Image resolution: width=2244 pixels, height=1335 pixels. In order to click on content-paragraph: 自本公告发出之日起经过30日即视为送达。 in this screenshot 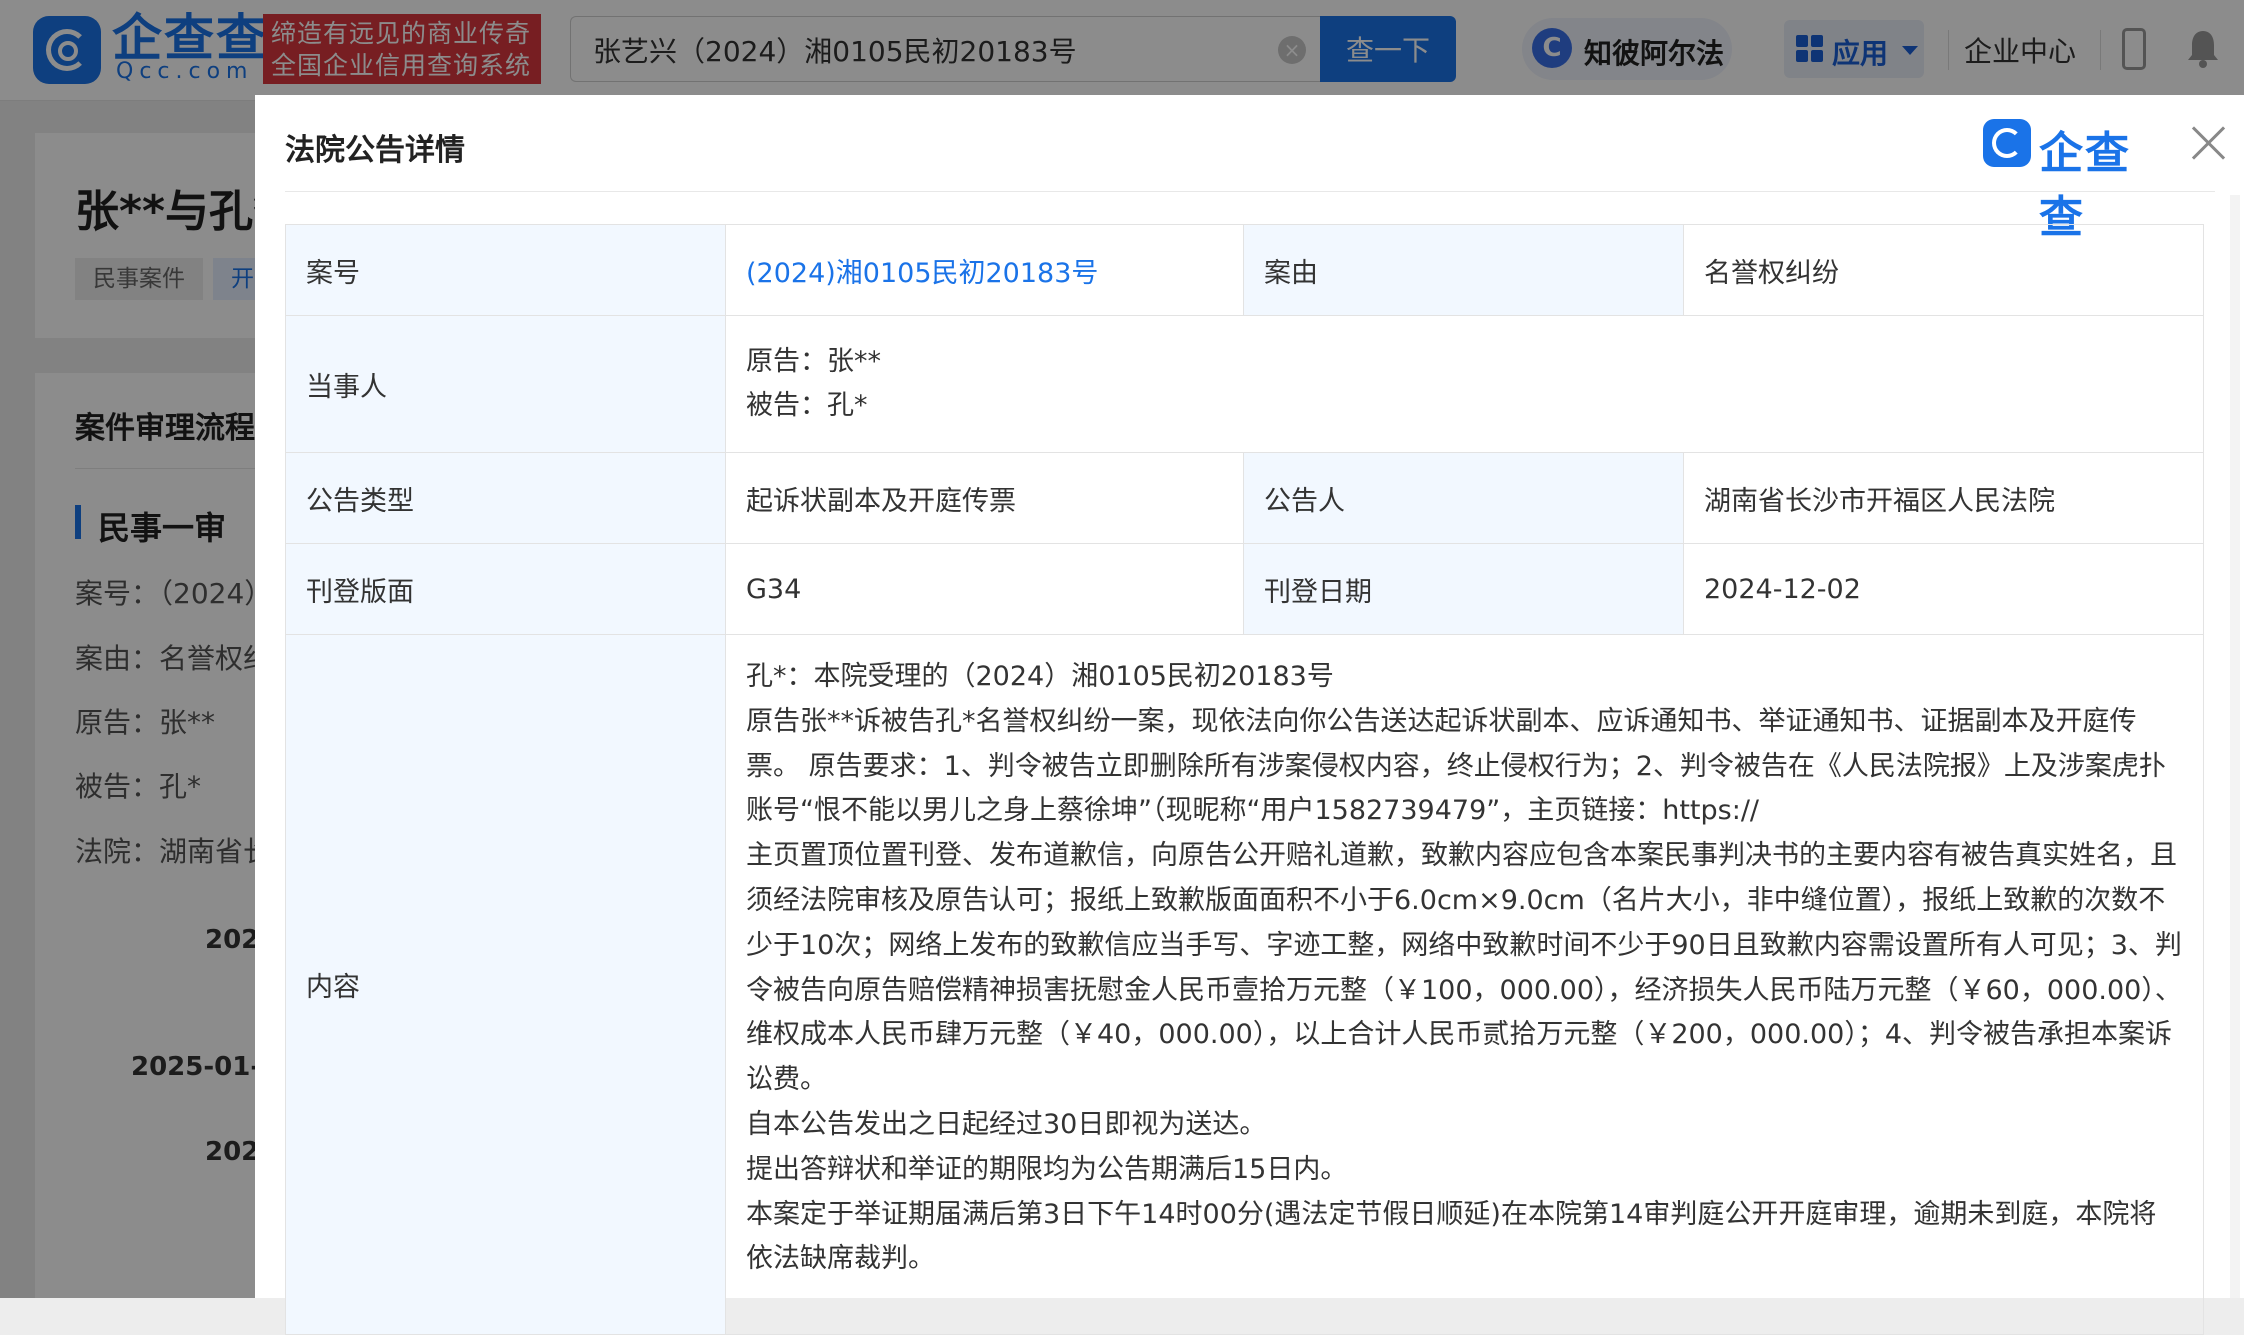, I will do `click(1006, 1124)`.